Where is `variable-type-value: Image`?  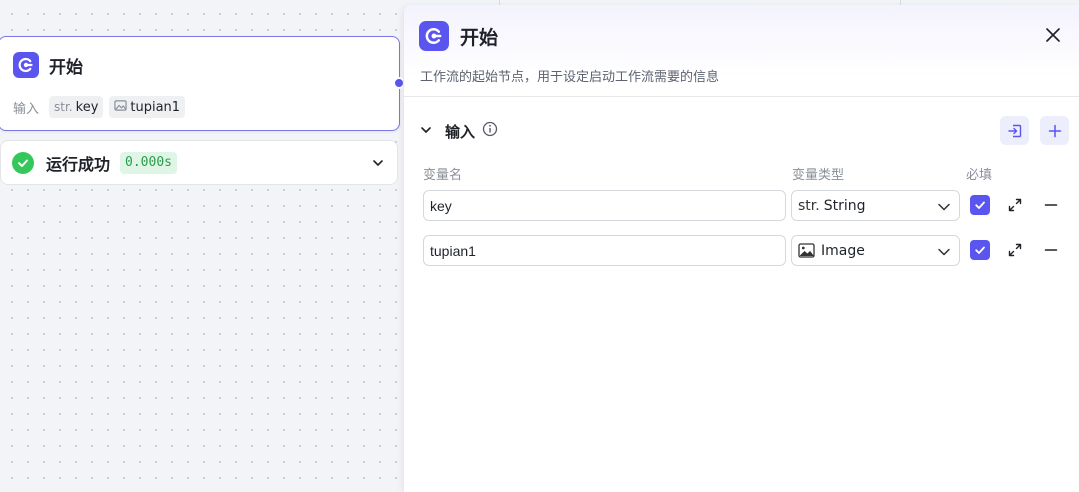 variable-type-value: Image is located at coordinates (843, 250).